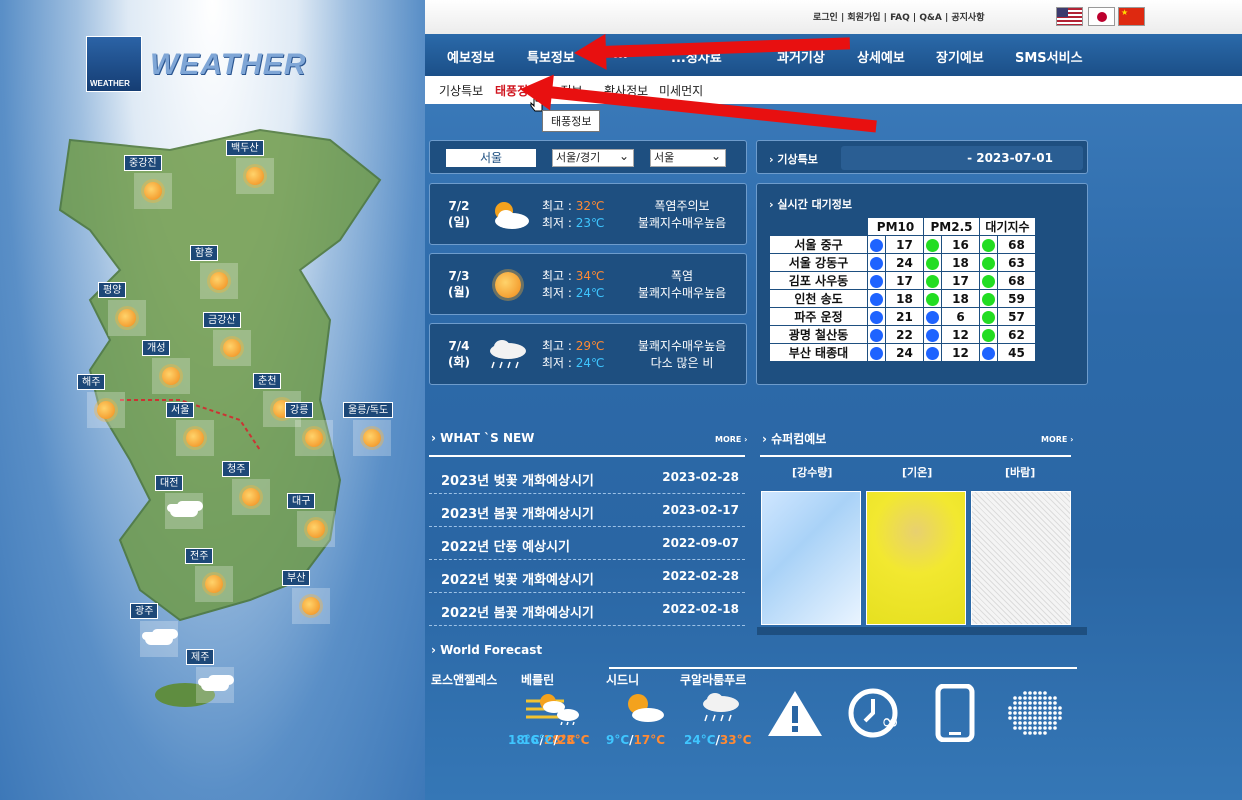  Describe the element at coordinates (713, 679) in the screenshot. I see `world-city-name: 쿠알라룸푸르` at that location.